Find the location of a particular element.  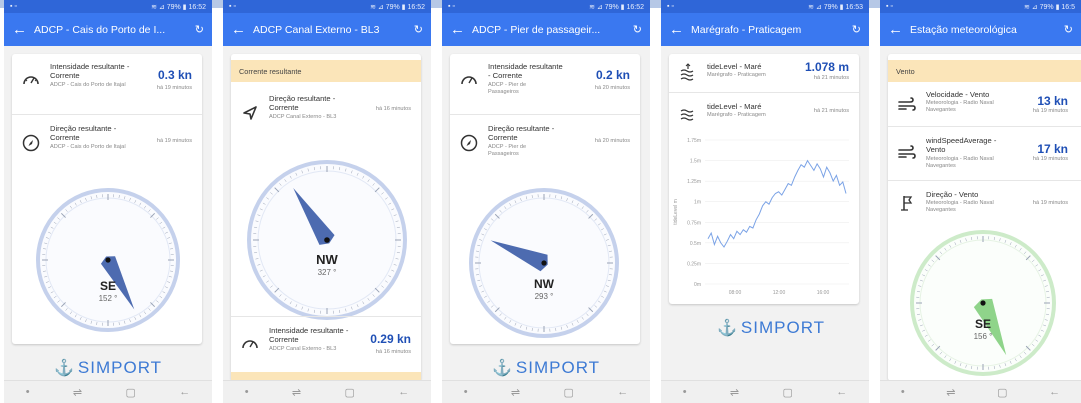

compass-degrees: 152 ° is located at coordinates (108, 298).